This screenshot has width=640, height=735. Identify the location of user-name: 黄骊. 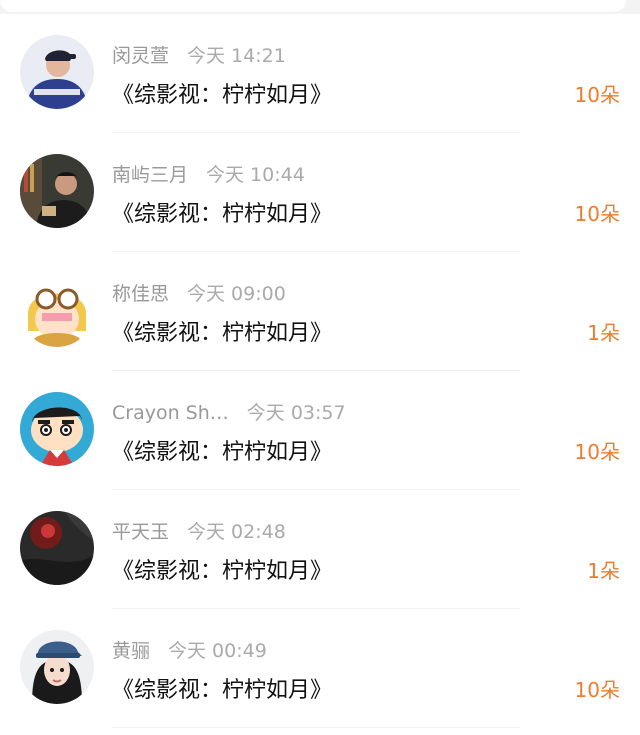
(131, 651).